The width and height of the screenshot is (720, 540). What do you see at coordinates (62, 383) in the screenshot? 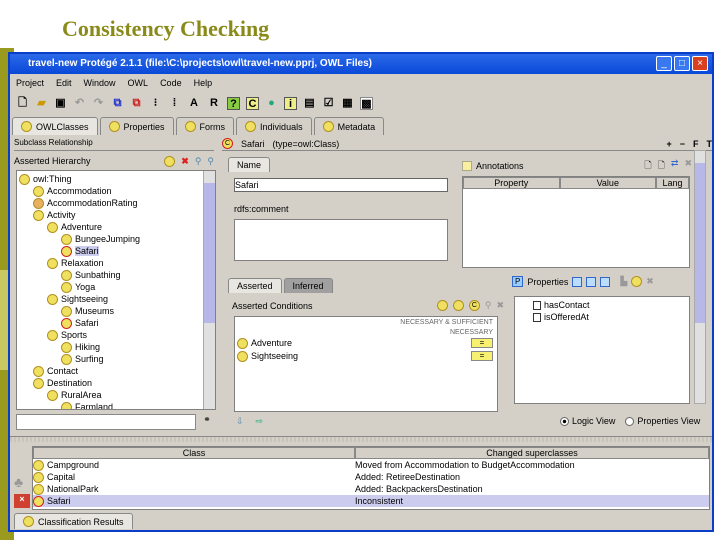
I see `tree-item: Destination` at bounding box center [62, 383].